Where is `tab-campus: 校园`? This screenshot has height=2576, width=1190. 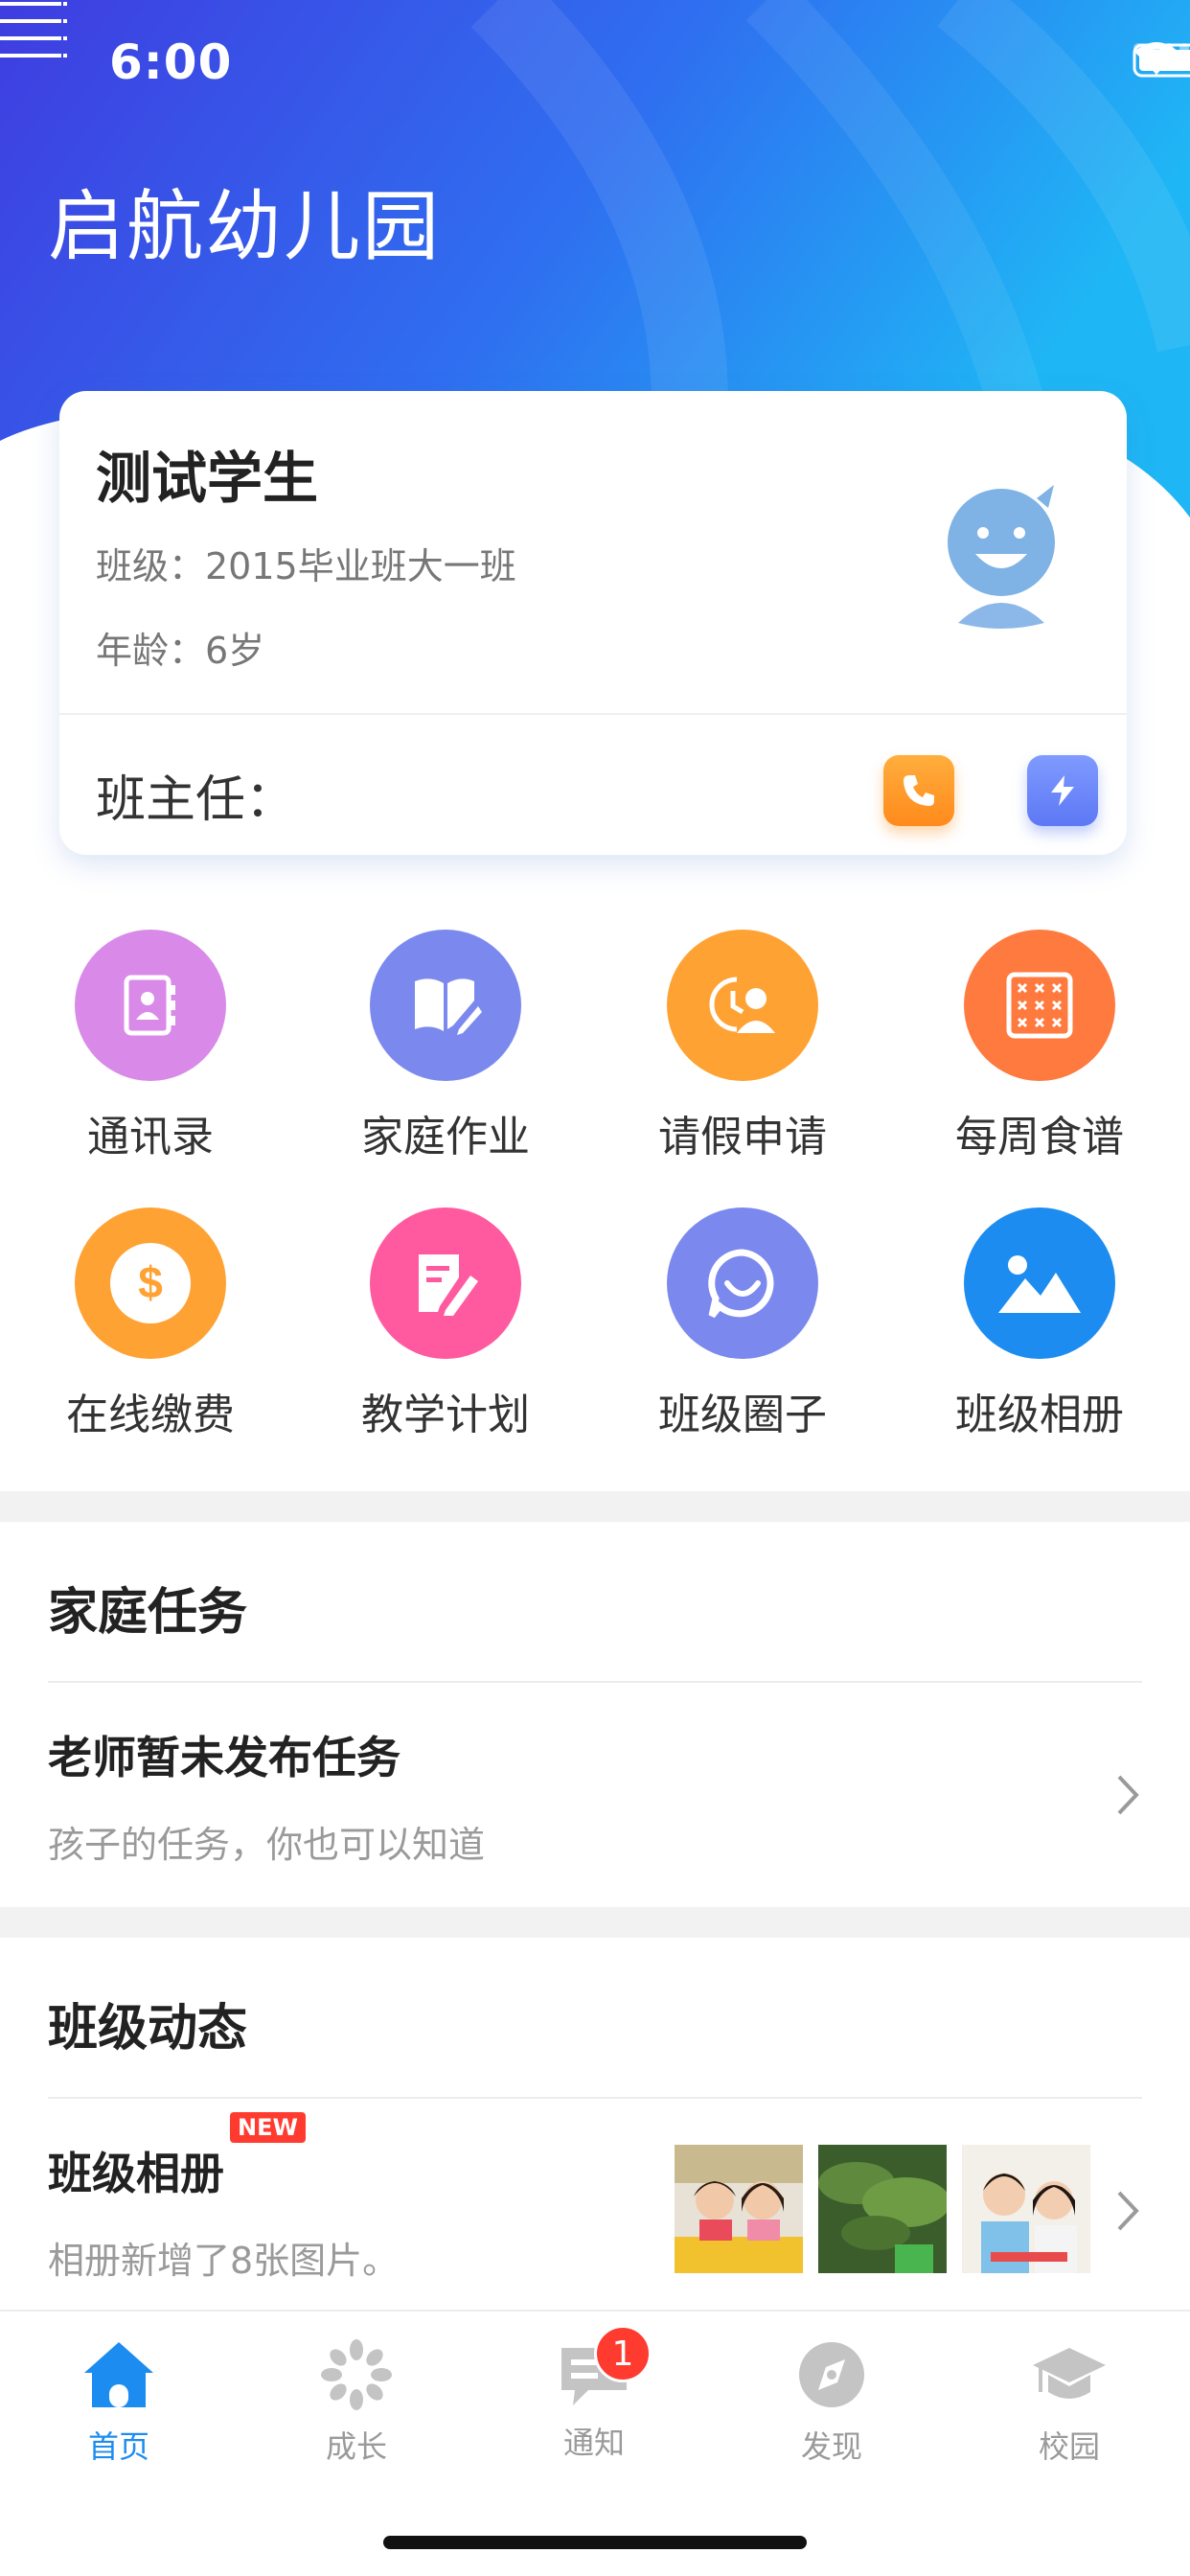
tab-campus: 校园 is located at coordinates (1069, 2402).